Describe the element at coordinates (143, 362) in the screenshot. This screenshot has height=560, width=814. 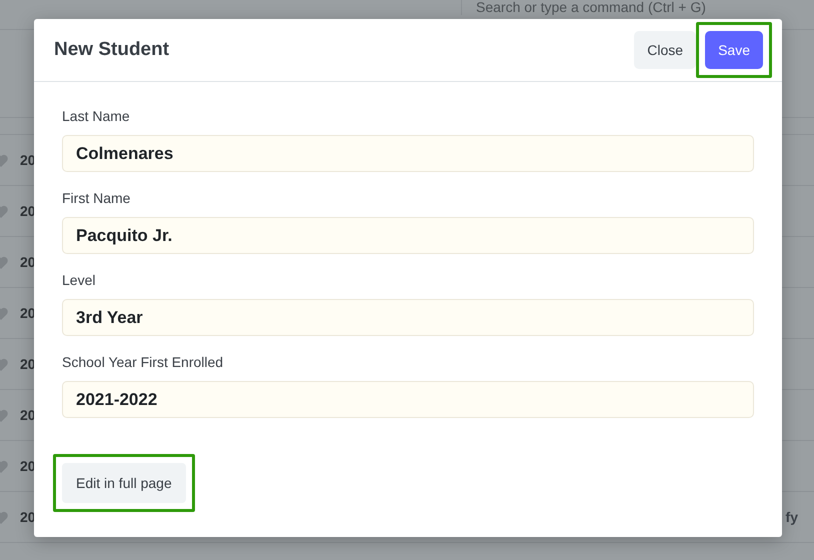
I see `field-label: School Year First Enrolled` at that location.